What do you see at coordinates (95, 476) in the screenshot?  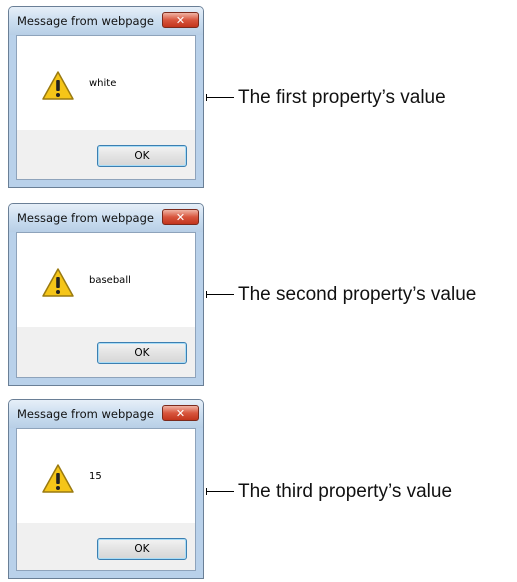 I see `message-text: 15` at bounding box center [95, 476].